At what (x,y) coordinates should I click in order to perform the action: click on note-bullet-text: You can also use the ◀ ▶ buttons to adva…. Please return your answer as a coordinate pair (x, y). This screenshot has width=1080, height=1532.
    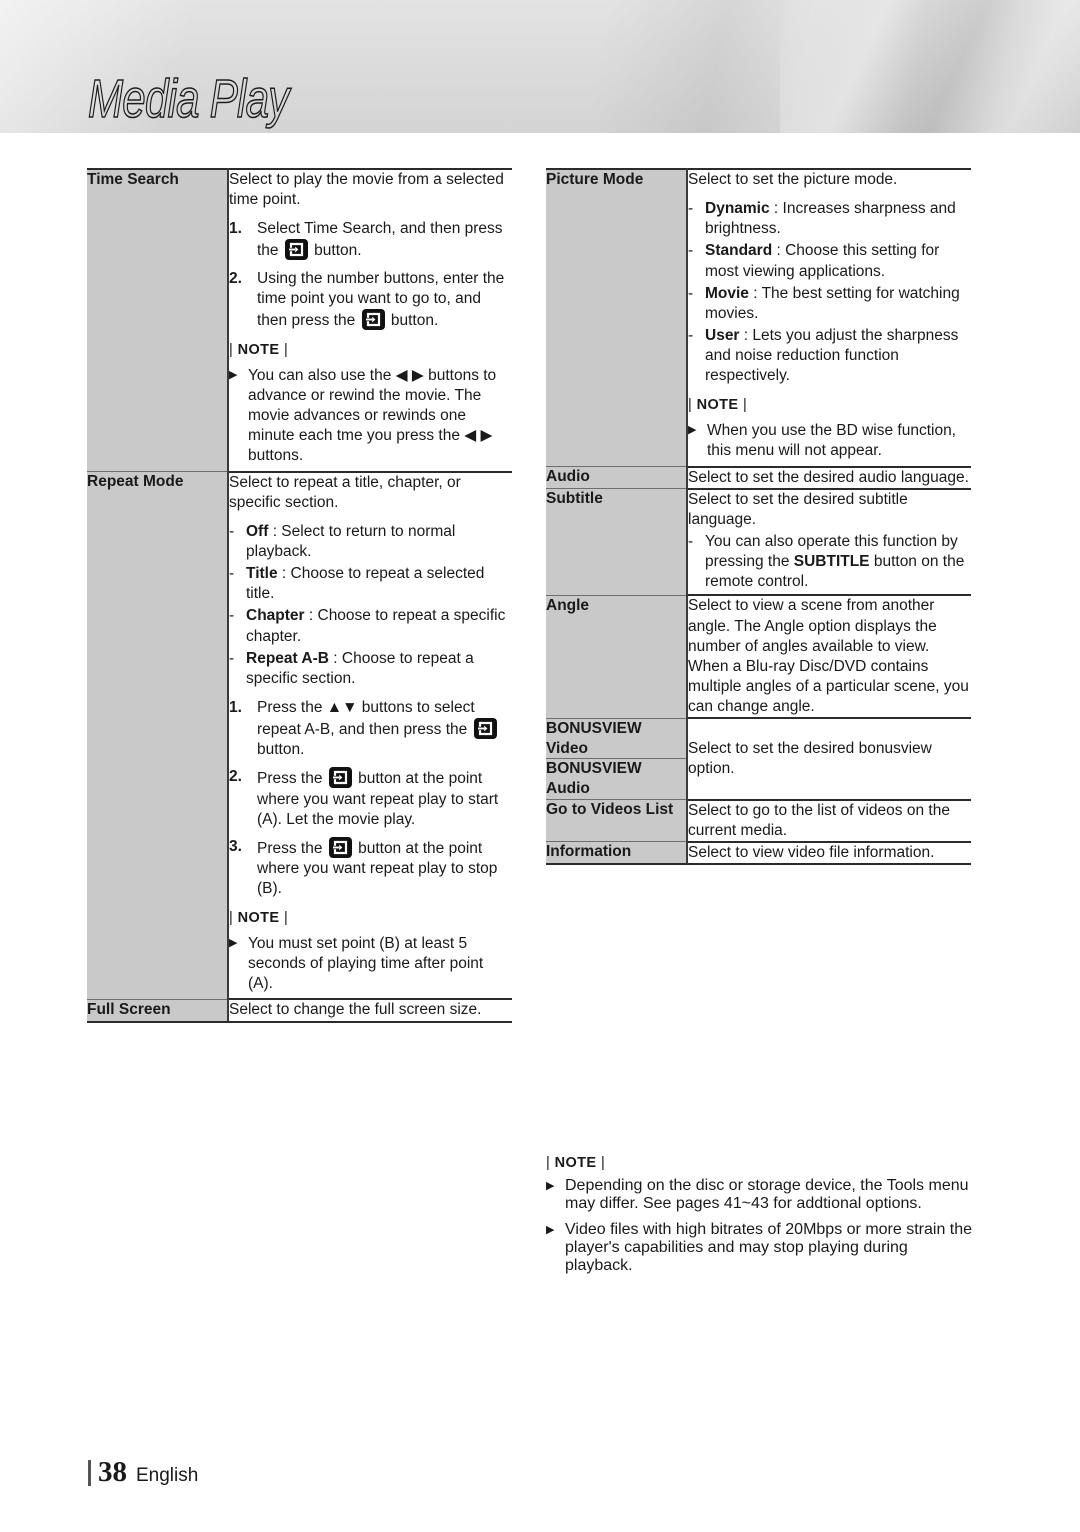
    Looking at the image, I should click on (372, 415).